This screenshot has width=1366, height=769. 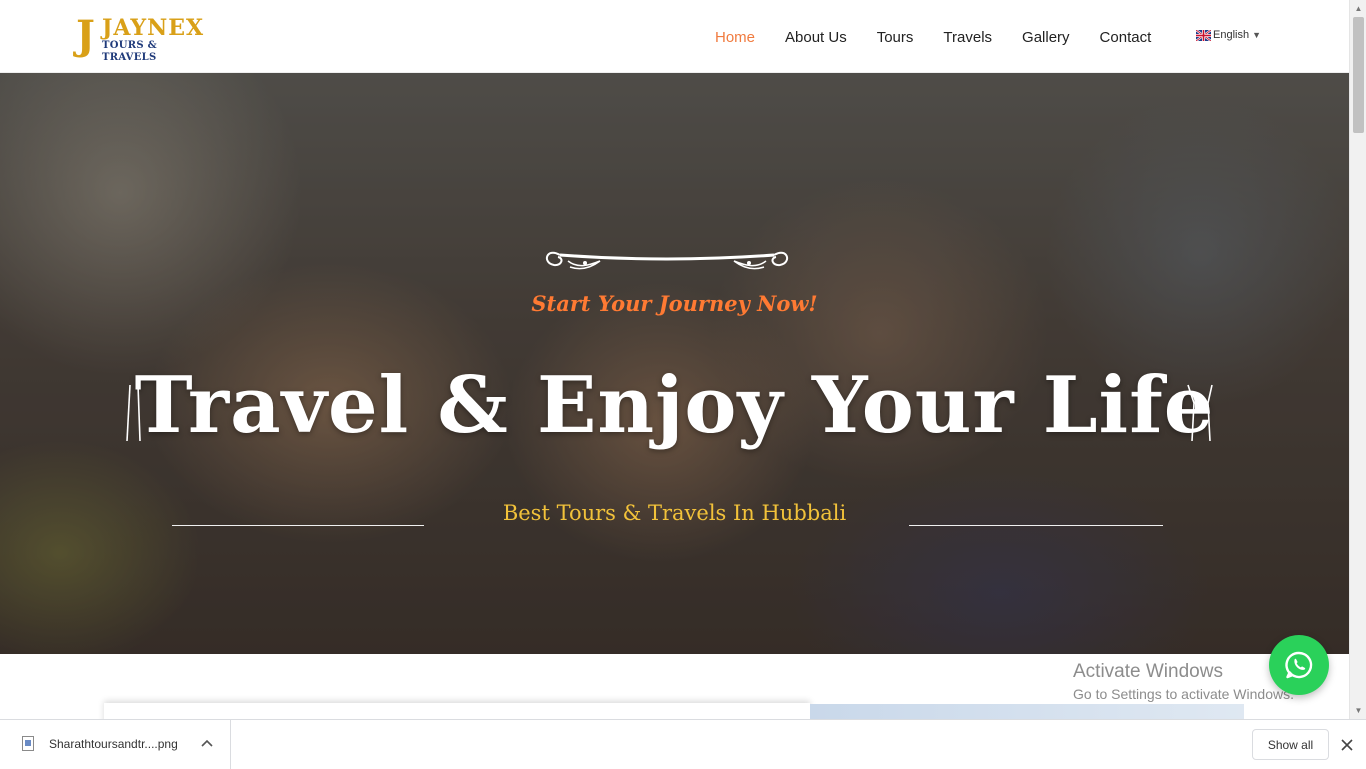 What do you see at coordinates (298, 525) in the screenshot?
I see `divider-line-left` at bounding box center [298, 525].